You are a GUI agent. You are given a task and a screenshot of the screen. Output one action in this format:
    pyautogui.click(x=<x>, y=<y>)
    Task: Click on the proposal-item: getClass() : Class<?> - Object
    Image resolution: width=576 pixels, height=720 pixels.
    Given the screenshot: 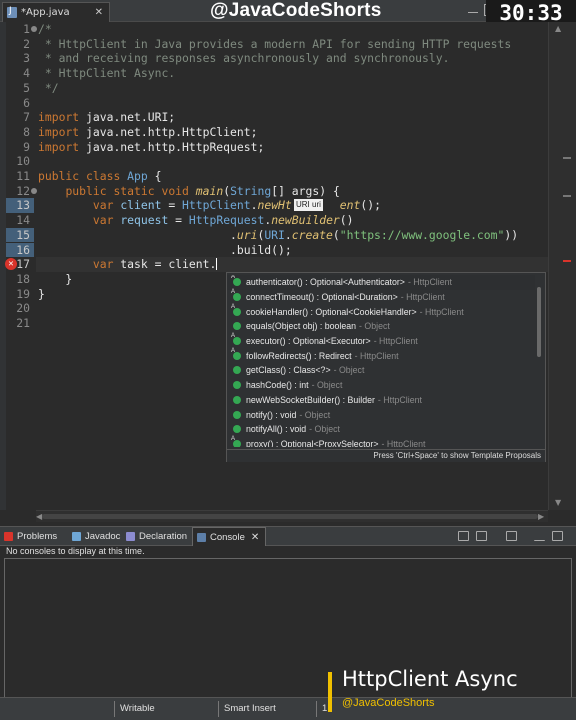 What is the action you would take?
    pyautogui.click(x=381, y=370)
    